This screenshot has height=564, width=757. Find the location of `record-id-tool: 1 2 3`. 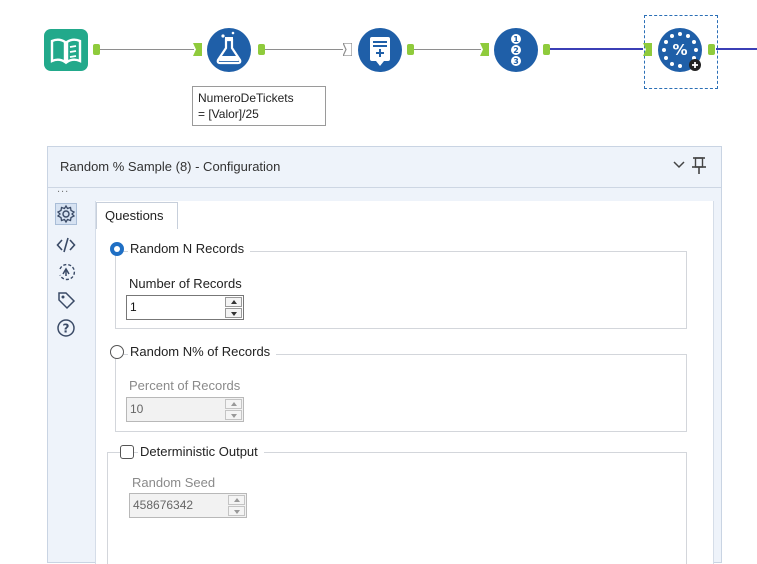

record-id-tool: 1 2 3 is located at coordinates (515, 49).